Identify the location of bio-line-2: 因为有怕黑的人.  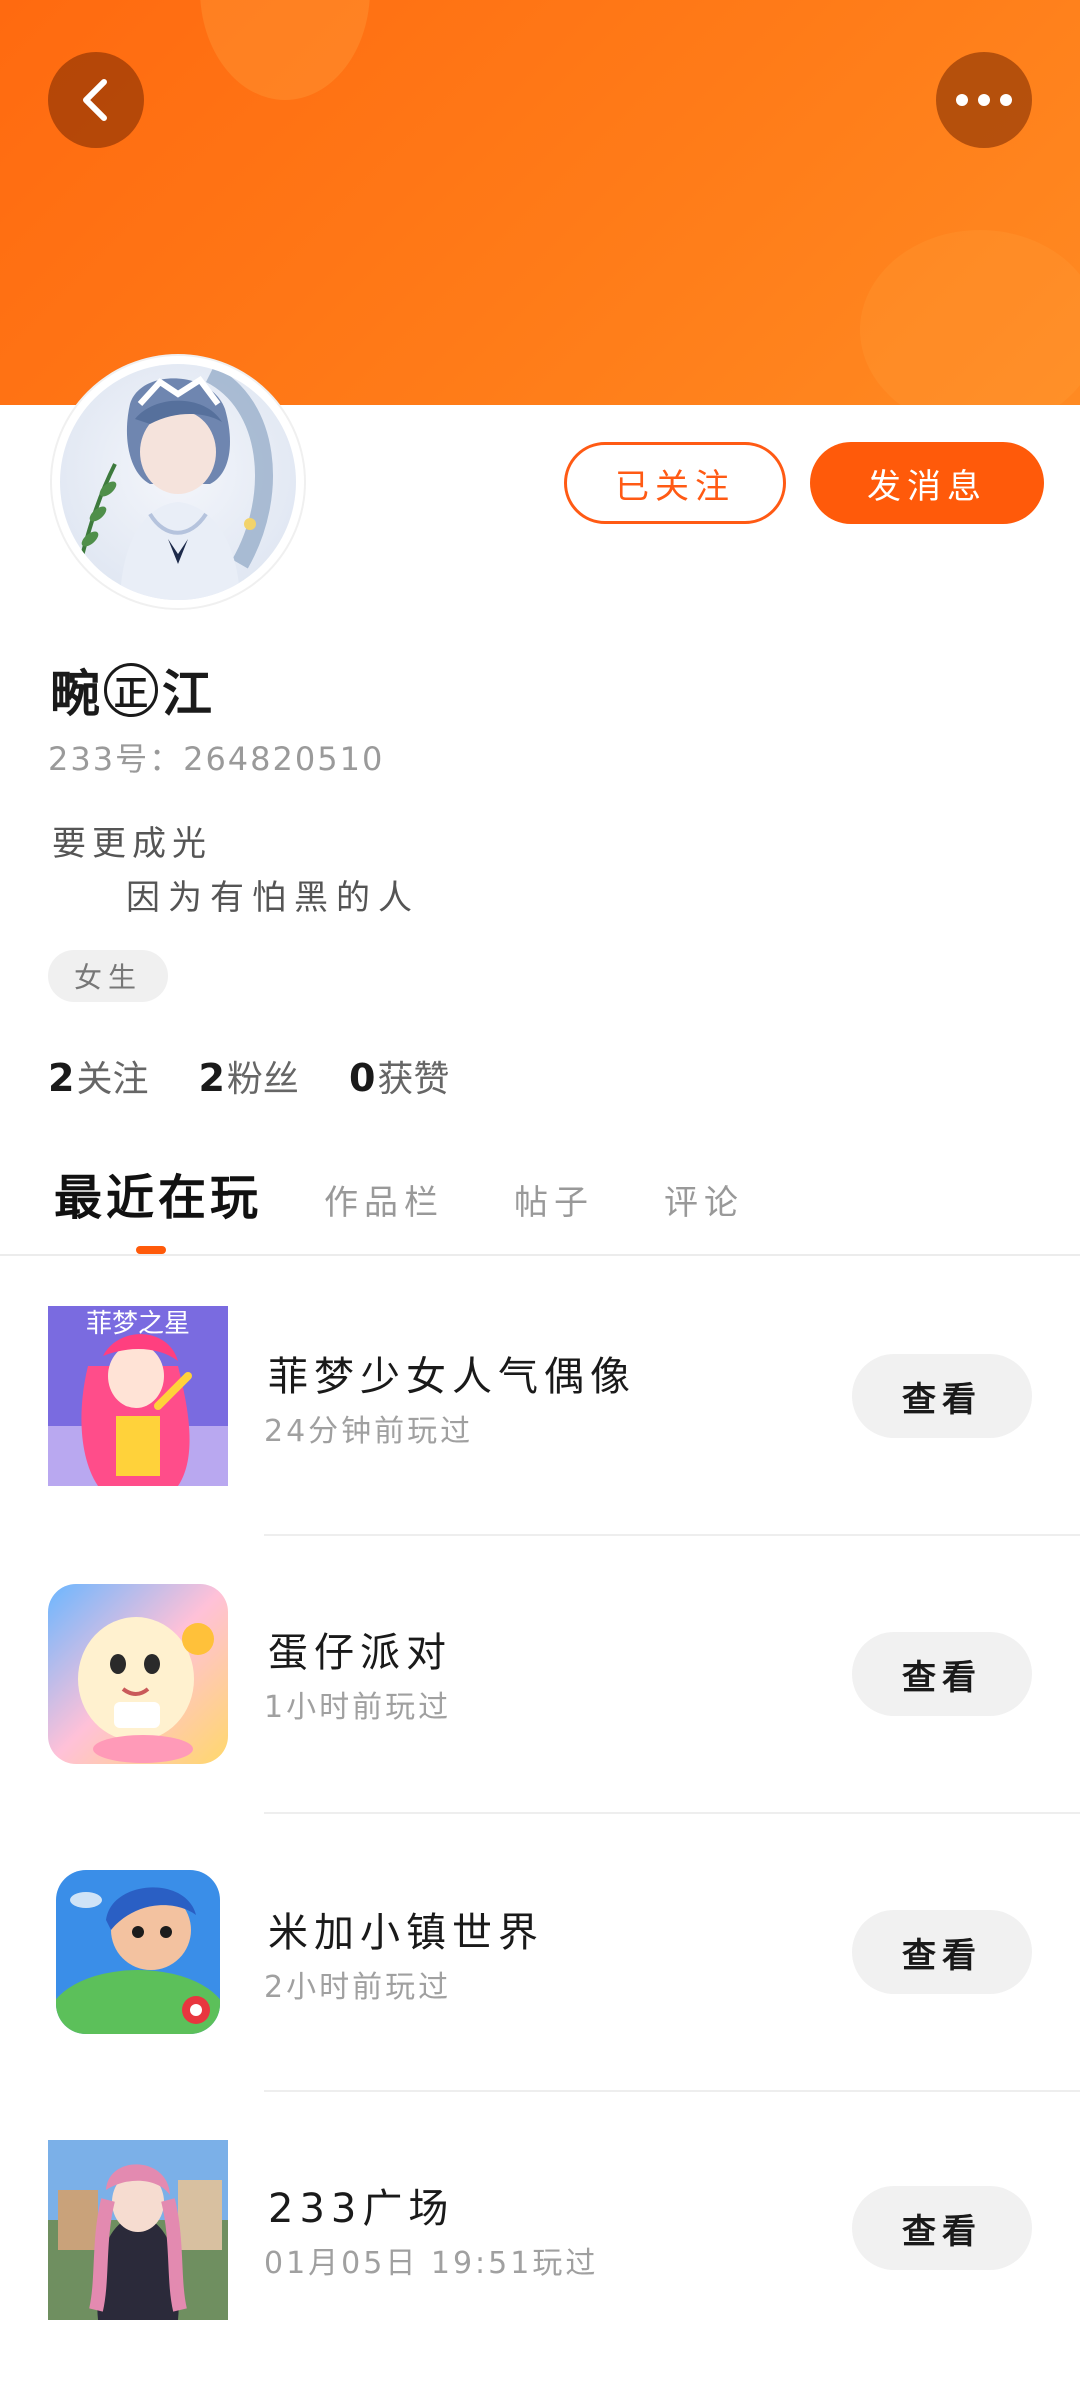
(273, 898).